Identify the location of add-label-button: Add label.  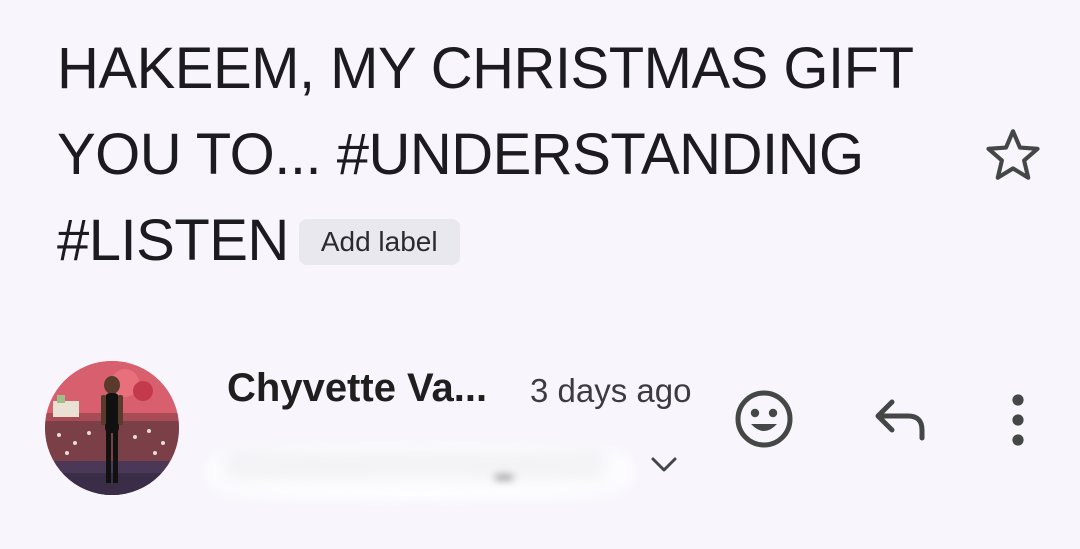
(379, 242).